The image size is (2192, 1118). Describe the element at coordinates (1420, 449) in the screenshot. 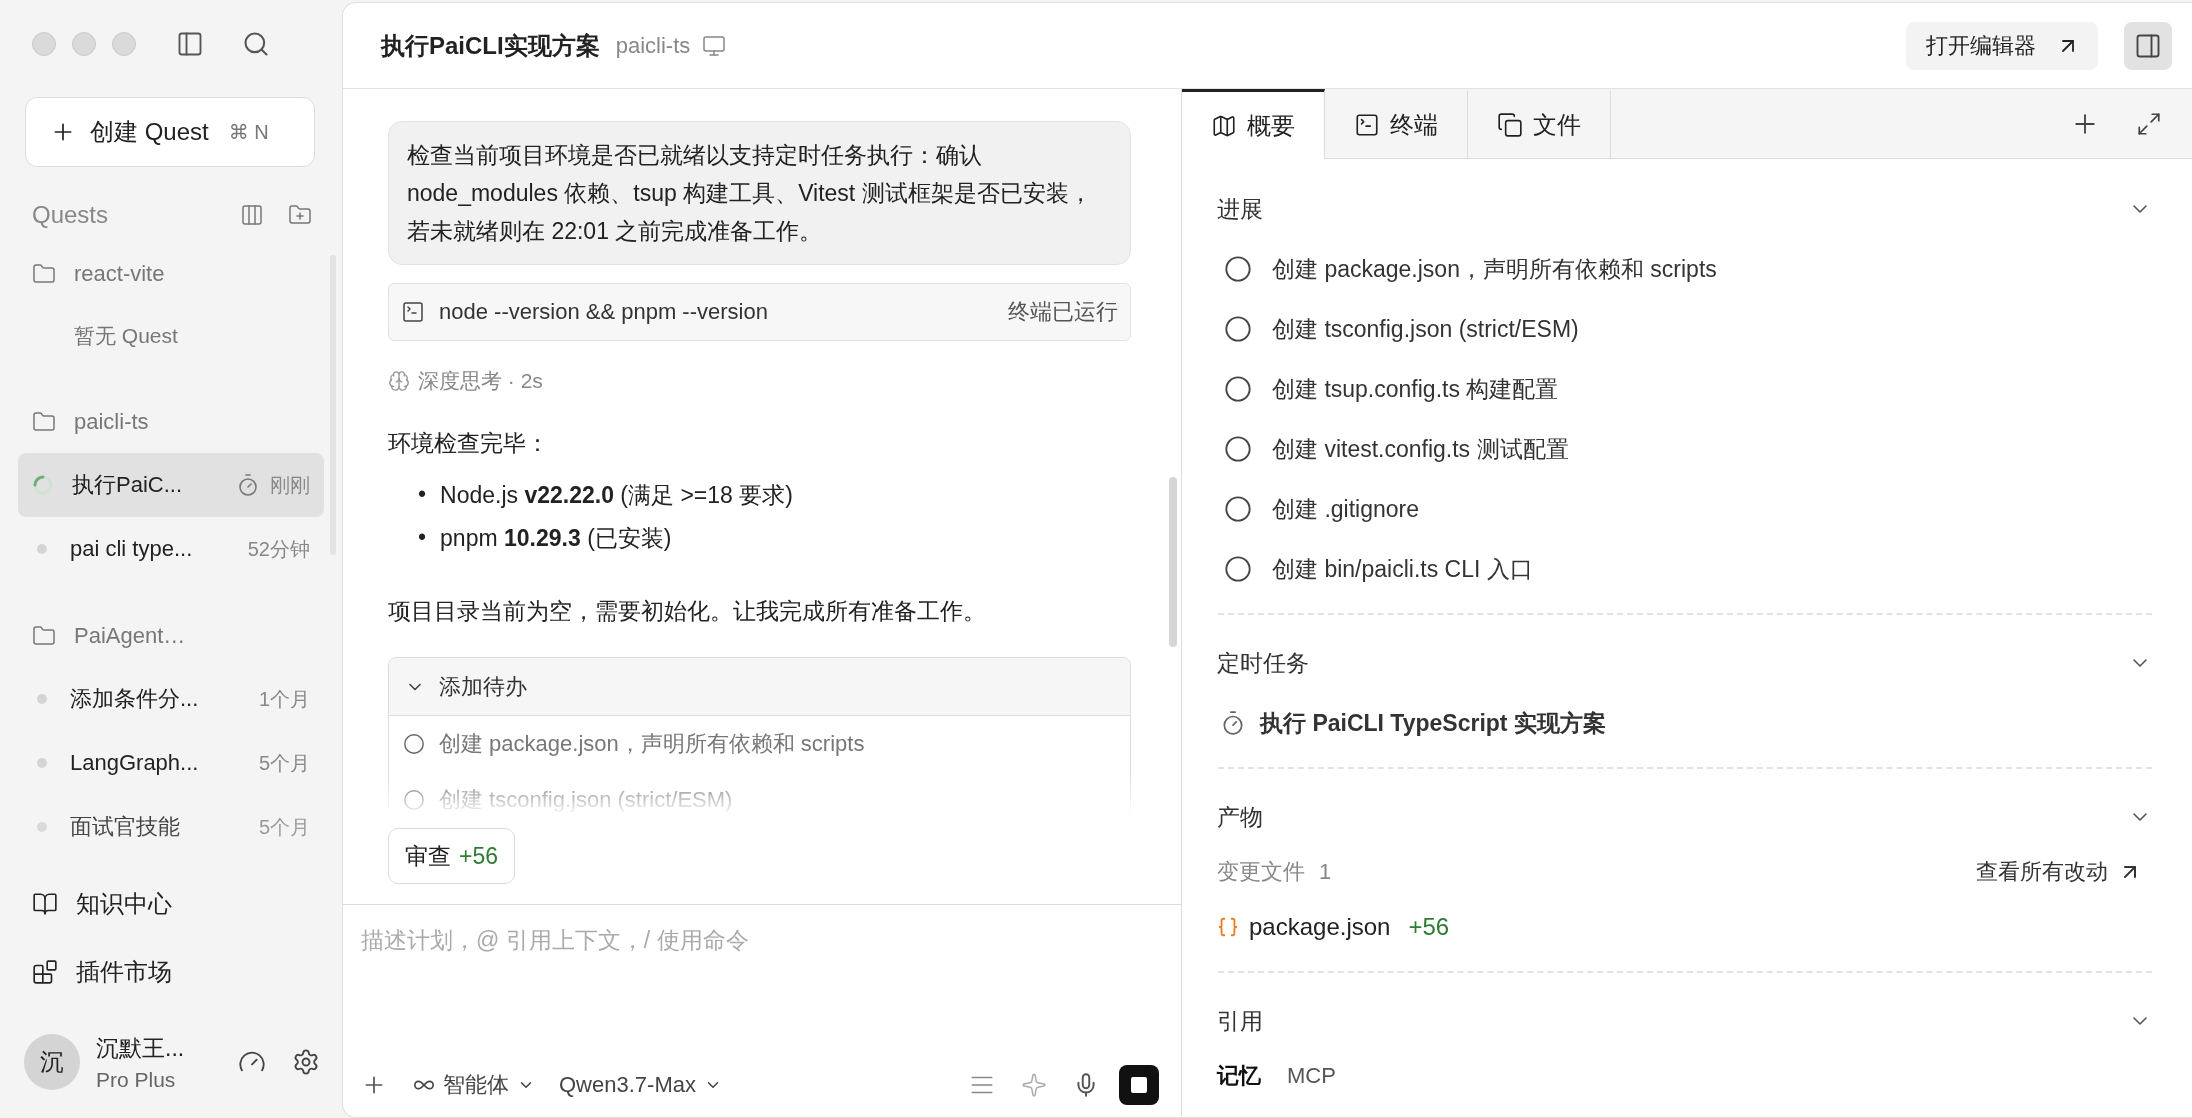

I see `progress-item-text: 创建 vitest.config.ts 测试配置` at that location.